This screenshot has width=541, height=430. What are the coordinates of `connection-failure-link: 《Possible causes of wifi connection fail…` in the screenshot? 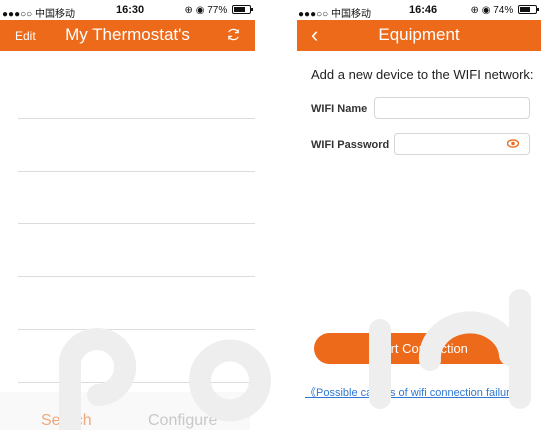 It's located at (416, 392).